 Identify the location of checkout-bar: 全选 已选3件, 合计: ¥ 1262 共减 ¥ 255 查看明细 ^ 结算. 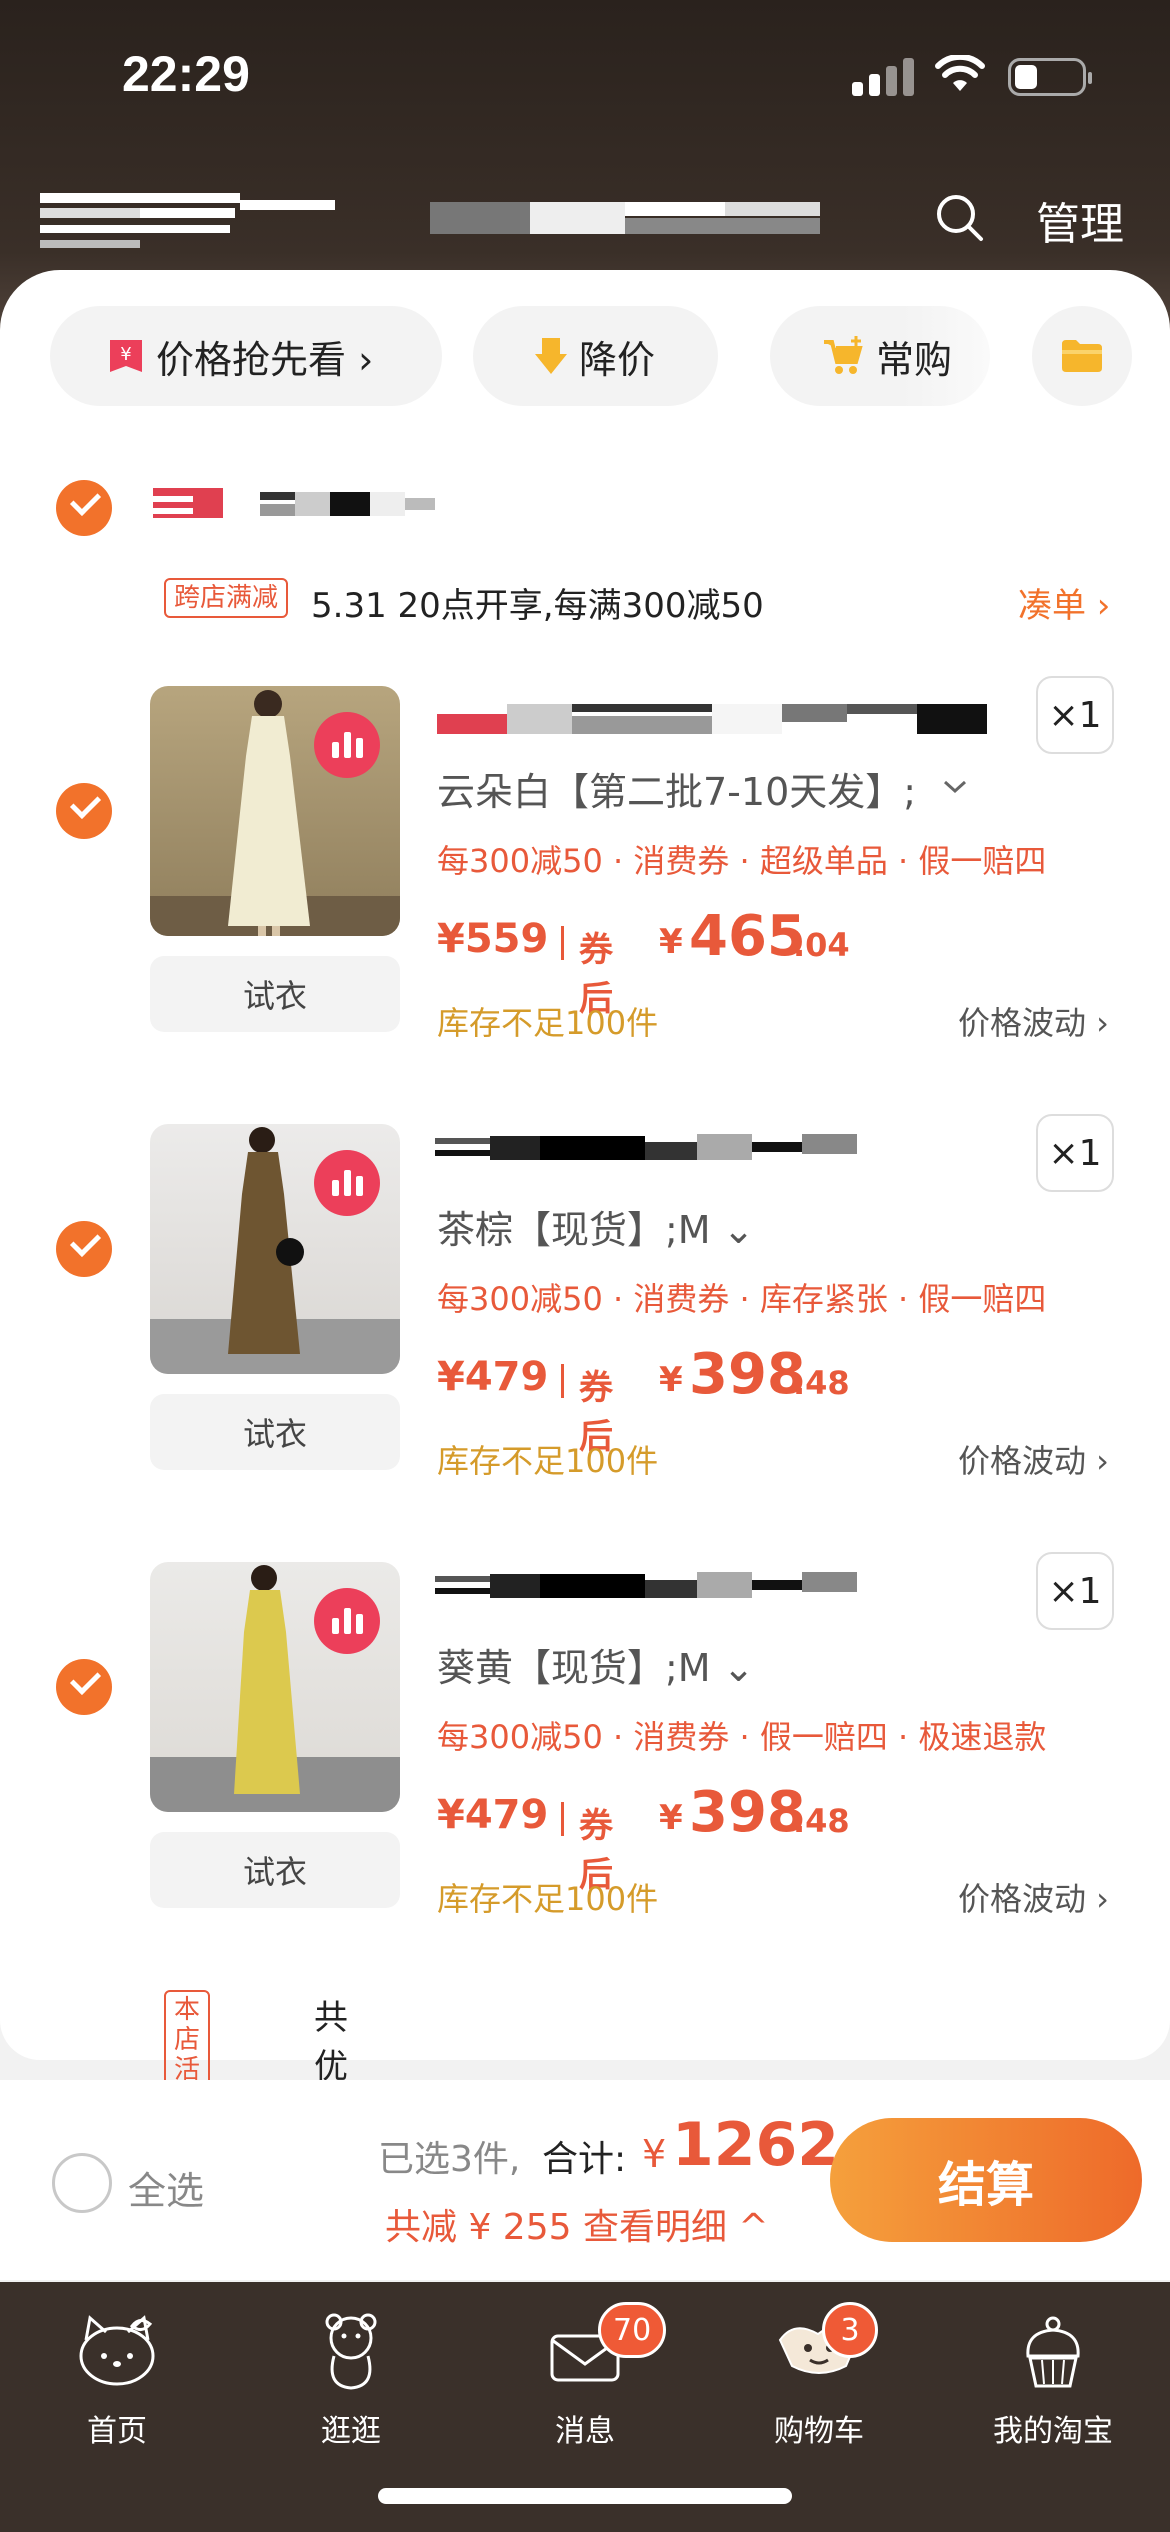
(585, 2180).